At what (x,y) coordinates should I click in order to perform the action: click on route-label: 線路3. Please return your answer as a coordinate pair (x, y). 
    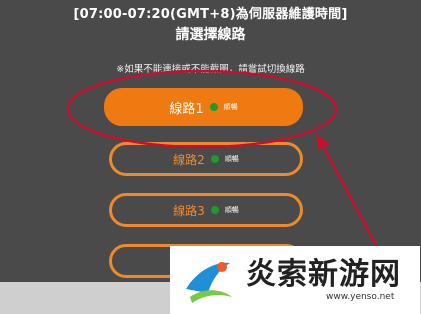
    Looking at the image, I should click on (189, 210).